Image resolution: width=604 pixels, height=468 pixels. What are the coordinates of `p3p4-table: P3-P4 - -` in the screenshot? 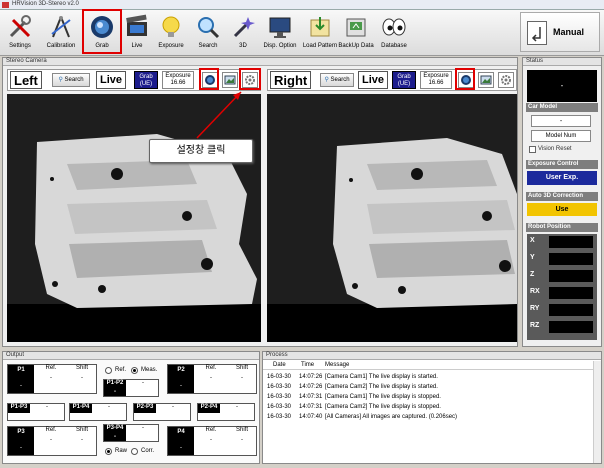 It's located at (131, 433).